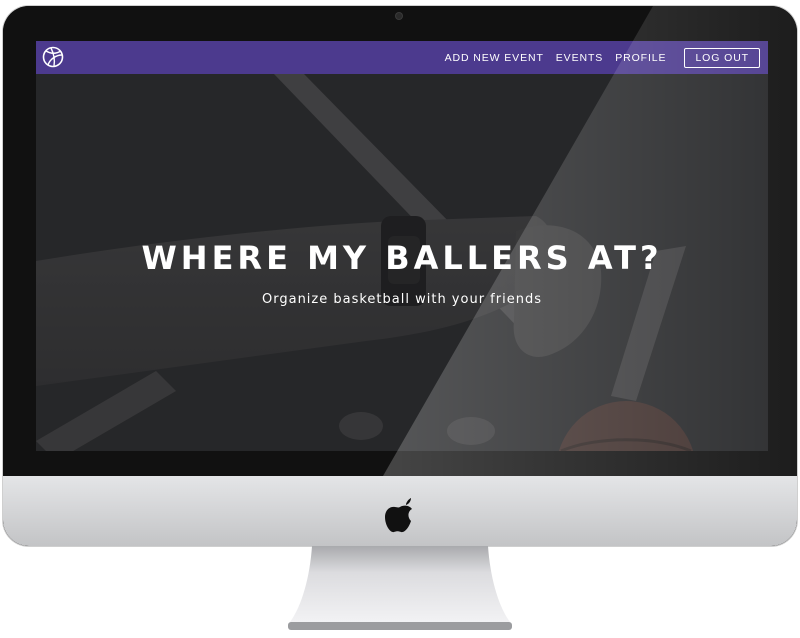  I want to click on nav-link-events: EVENTS, so click(579, 58).